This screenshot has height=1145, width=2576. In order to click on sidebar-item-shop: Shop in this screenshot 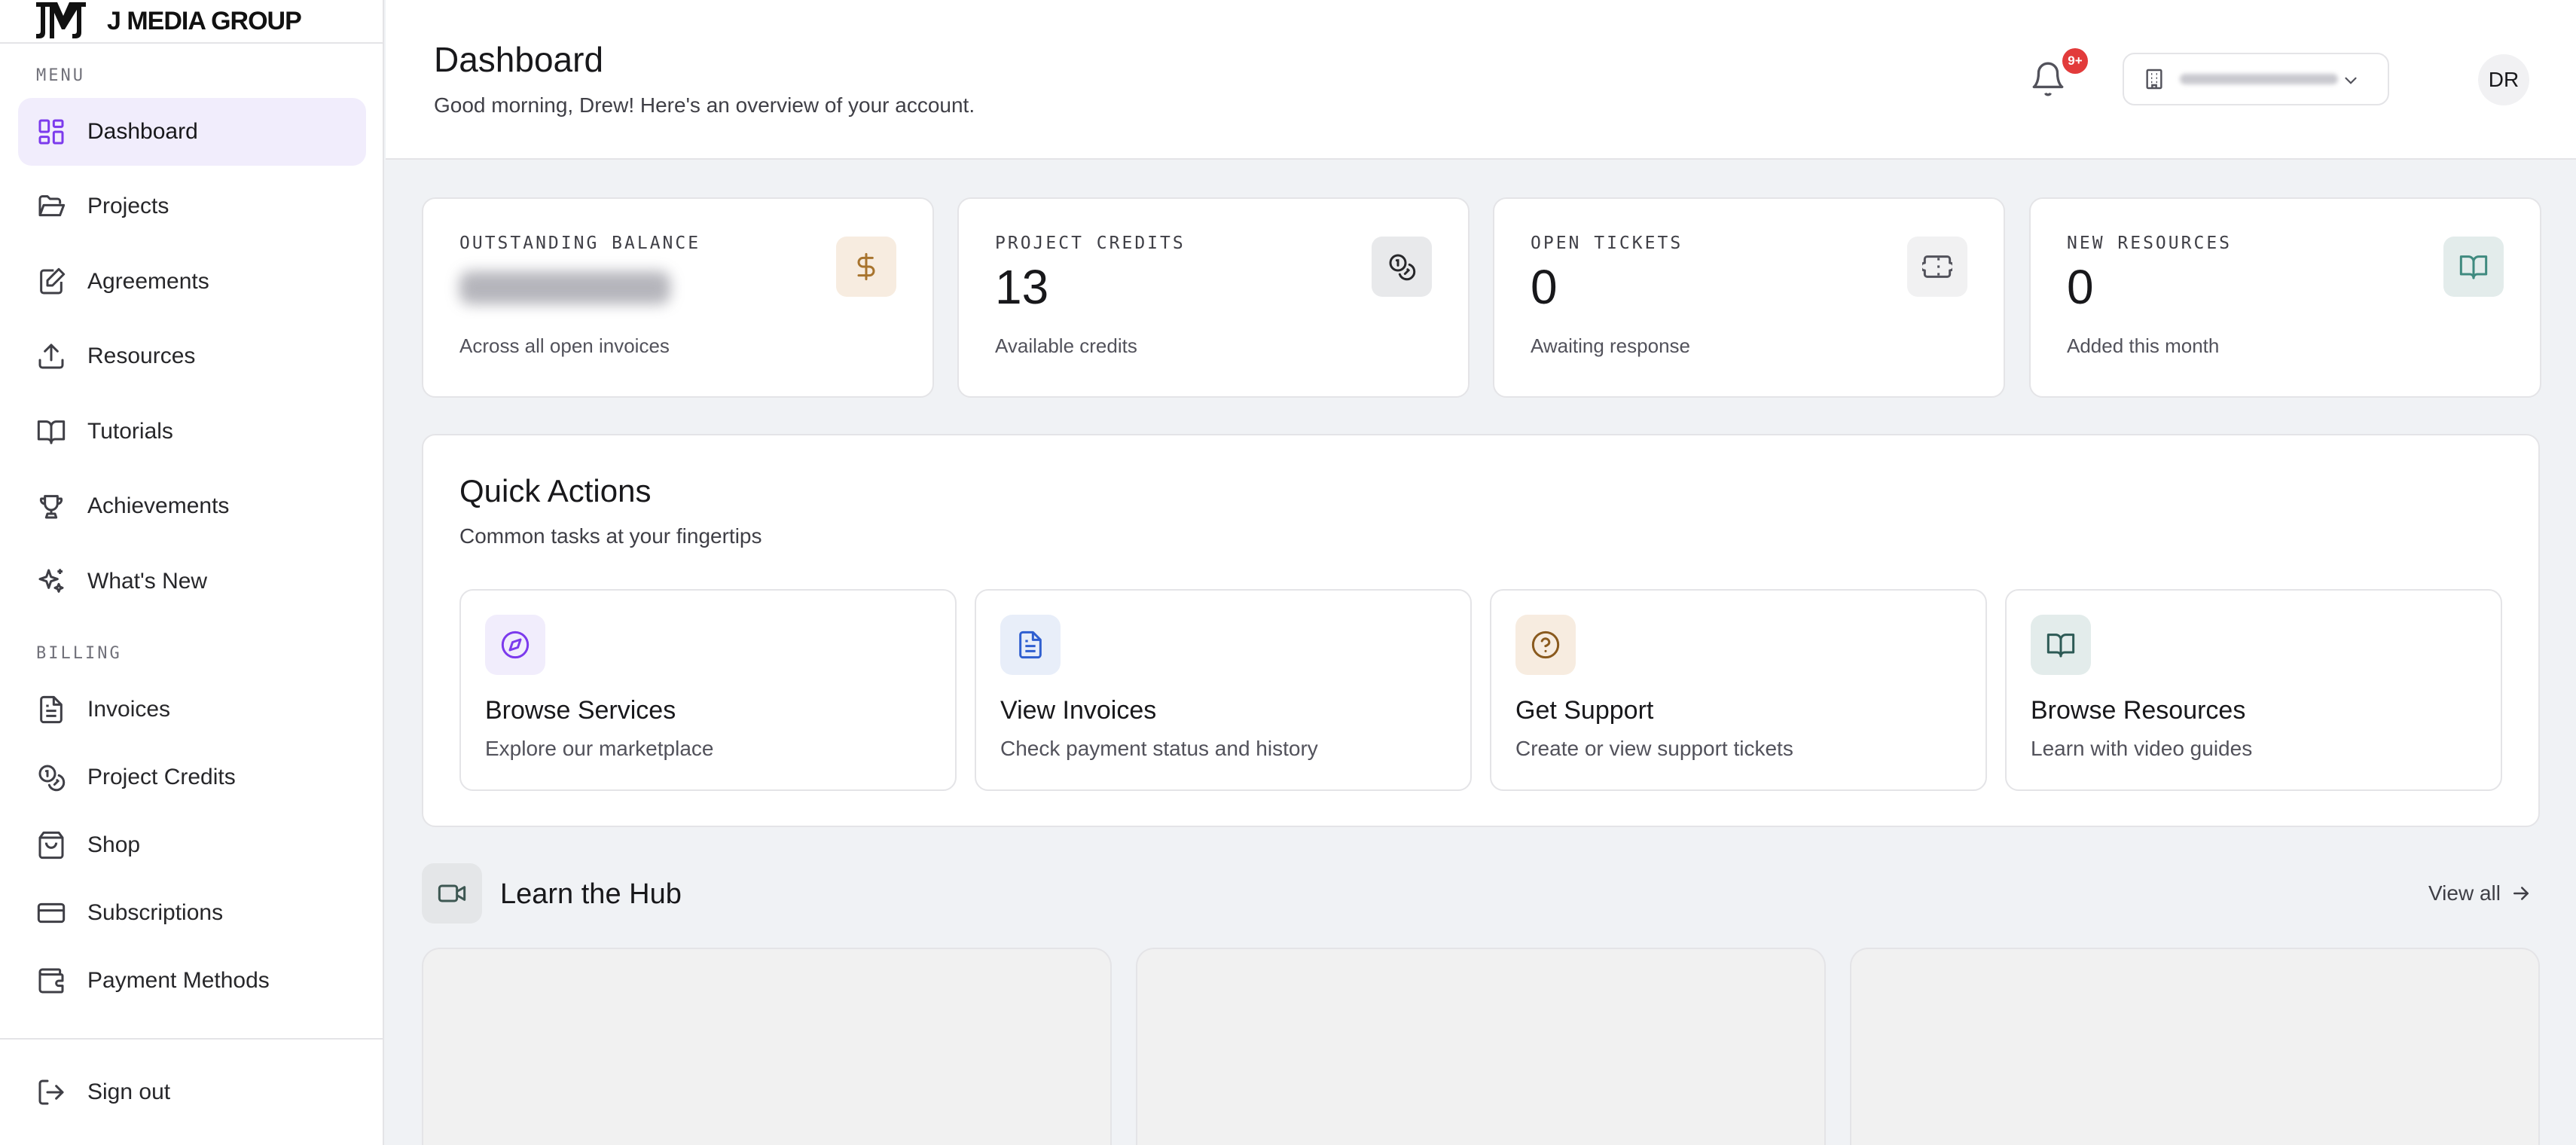, I will do `click(192, 845)`.